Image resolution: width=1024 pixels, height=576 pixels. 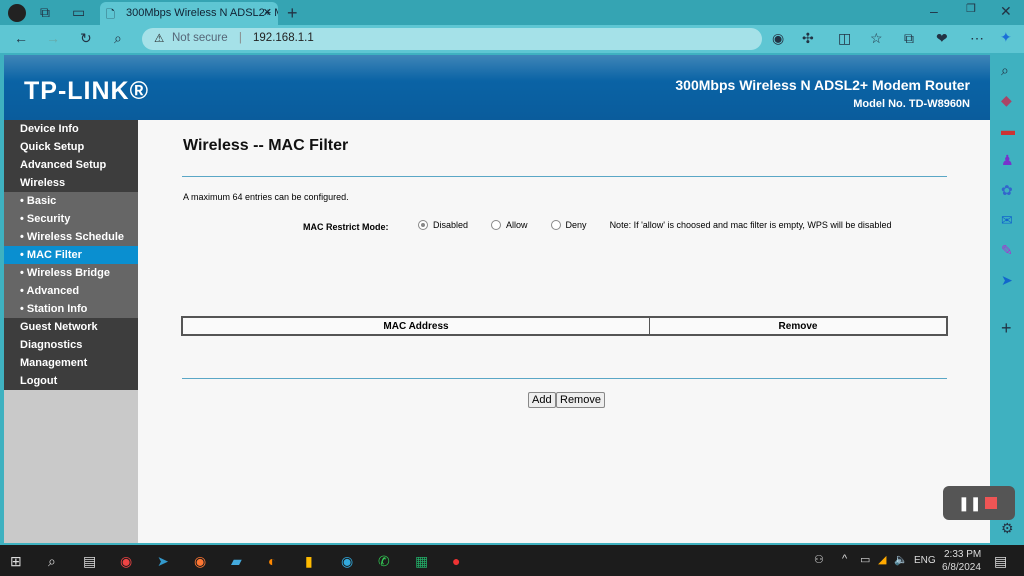 I want to click on extension-icon: ◉, so click(x=778, y=38).